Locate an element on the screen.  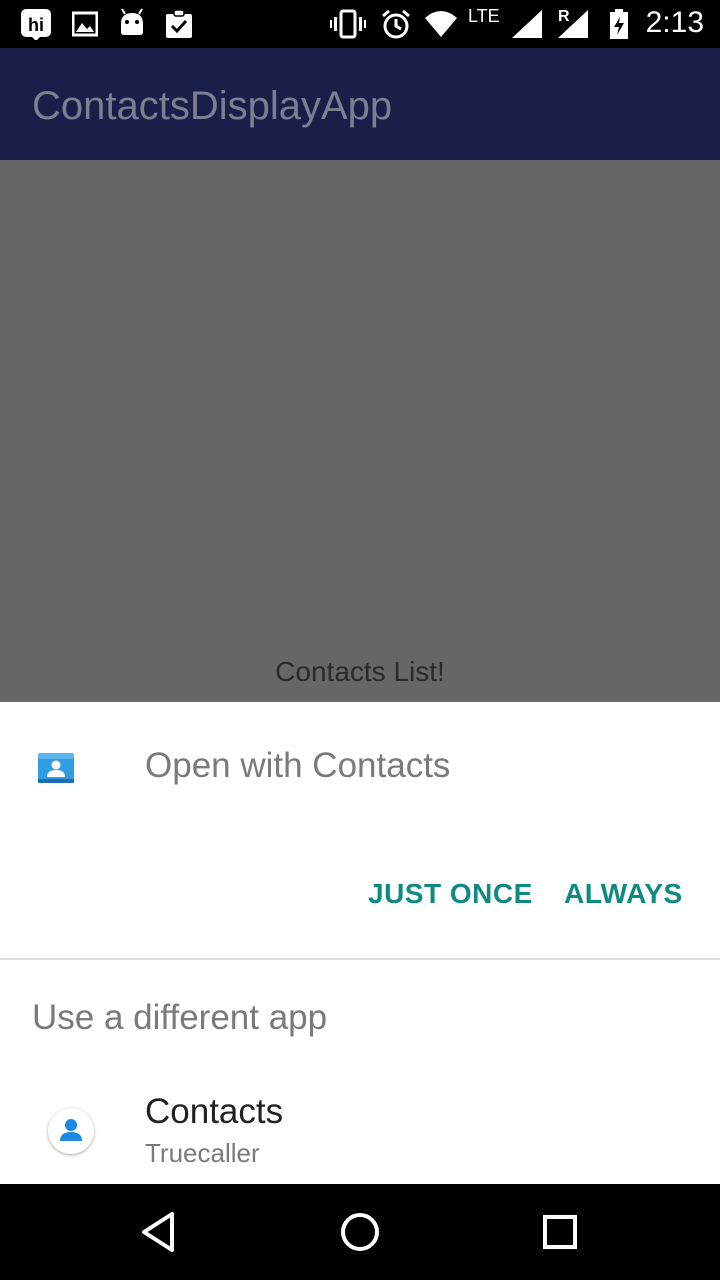
navigation-bar is located at coordinates (360, 1232).